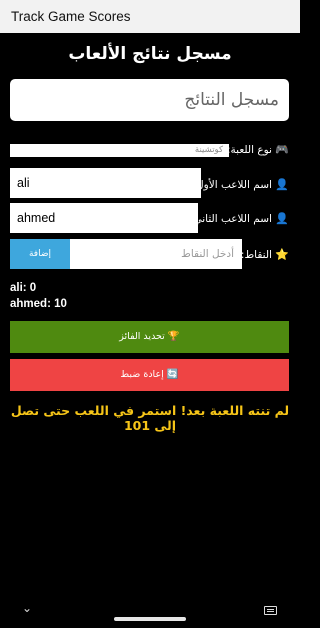 Image resolution: width=320 pixels, height=628 pixels. Describe the element at coordinates (104, 218) in the screenshot. I see `player2-name-input: ahmed` at that location.